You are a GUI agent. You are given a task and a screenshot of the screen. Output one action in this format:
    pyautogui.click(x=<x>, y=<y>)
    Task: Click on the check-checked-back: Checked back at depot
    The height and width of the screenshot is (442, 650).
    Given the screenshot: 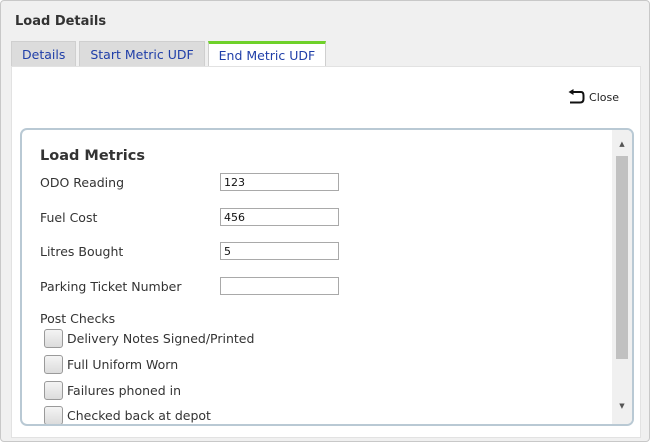 What is the action you would take?
    pyautogui.click(x=127, y=415)
    